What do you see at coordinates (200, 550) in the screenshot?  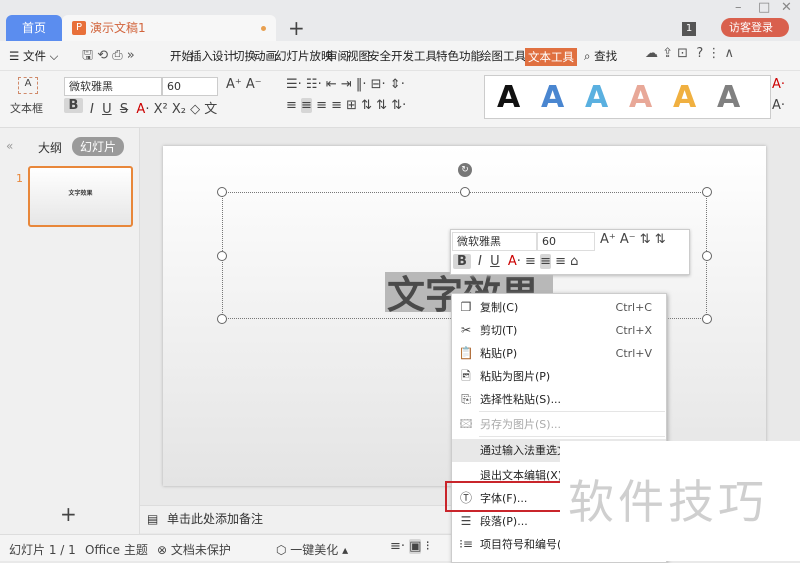 I see `protect-label: 文档未保护` at bounding box center [200, 550].